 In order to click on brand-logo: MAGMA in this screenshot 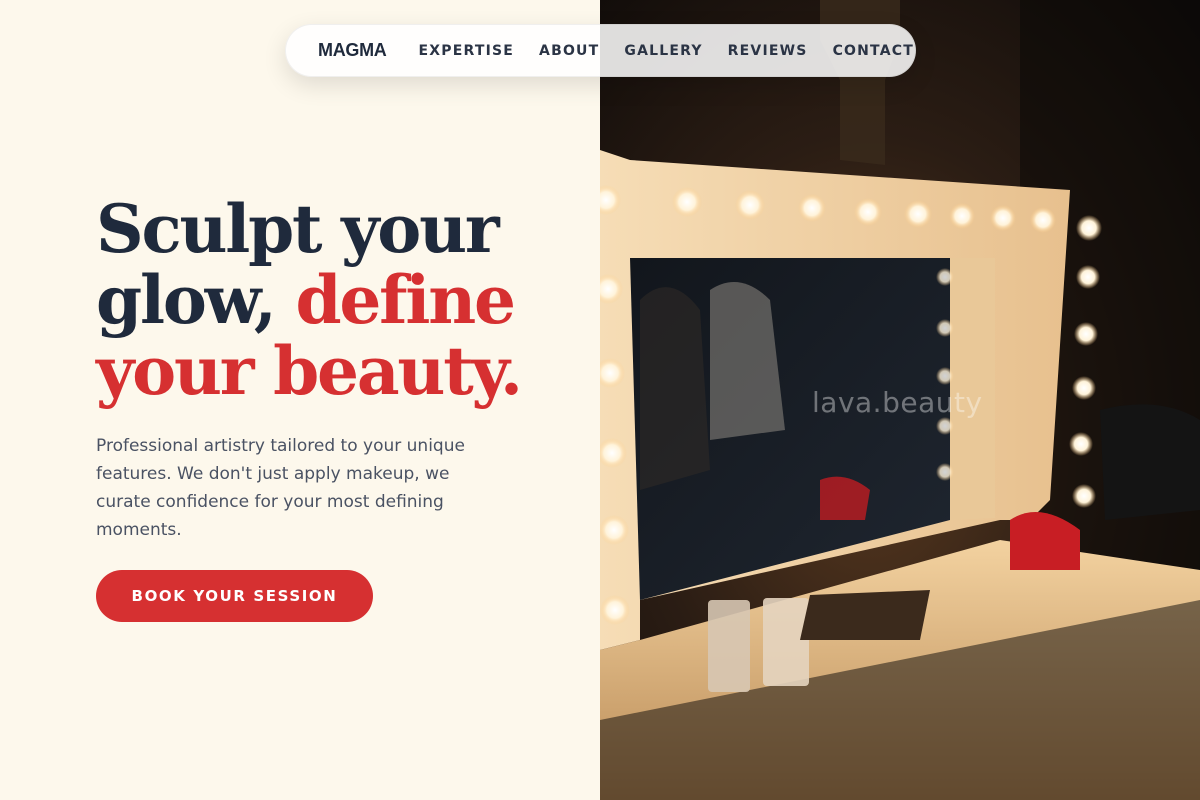, I will do `click(352, 50)`.